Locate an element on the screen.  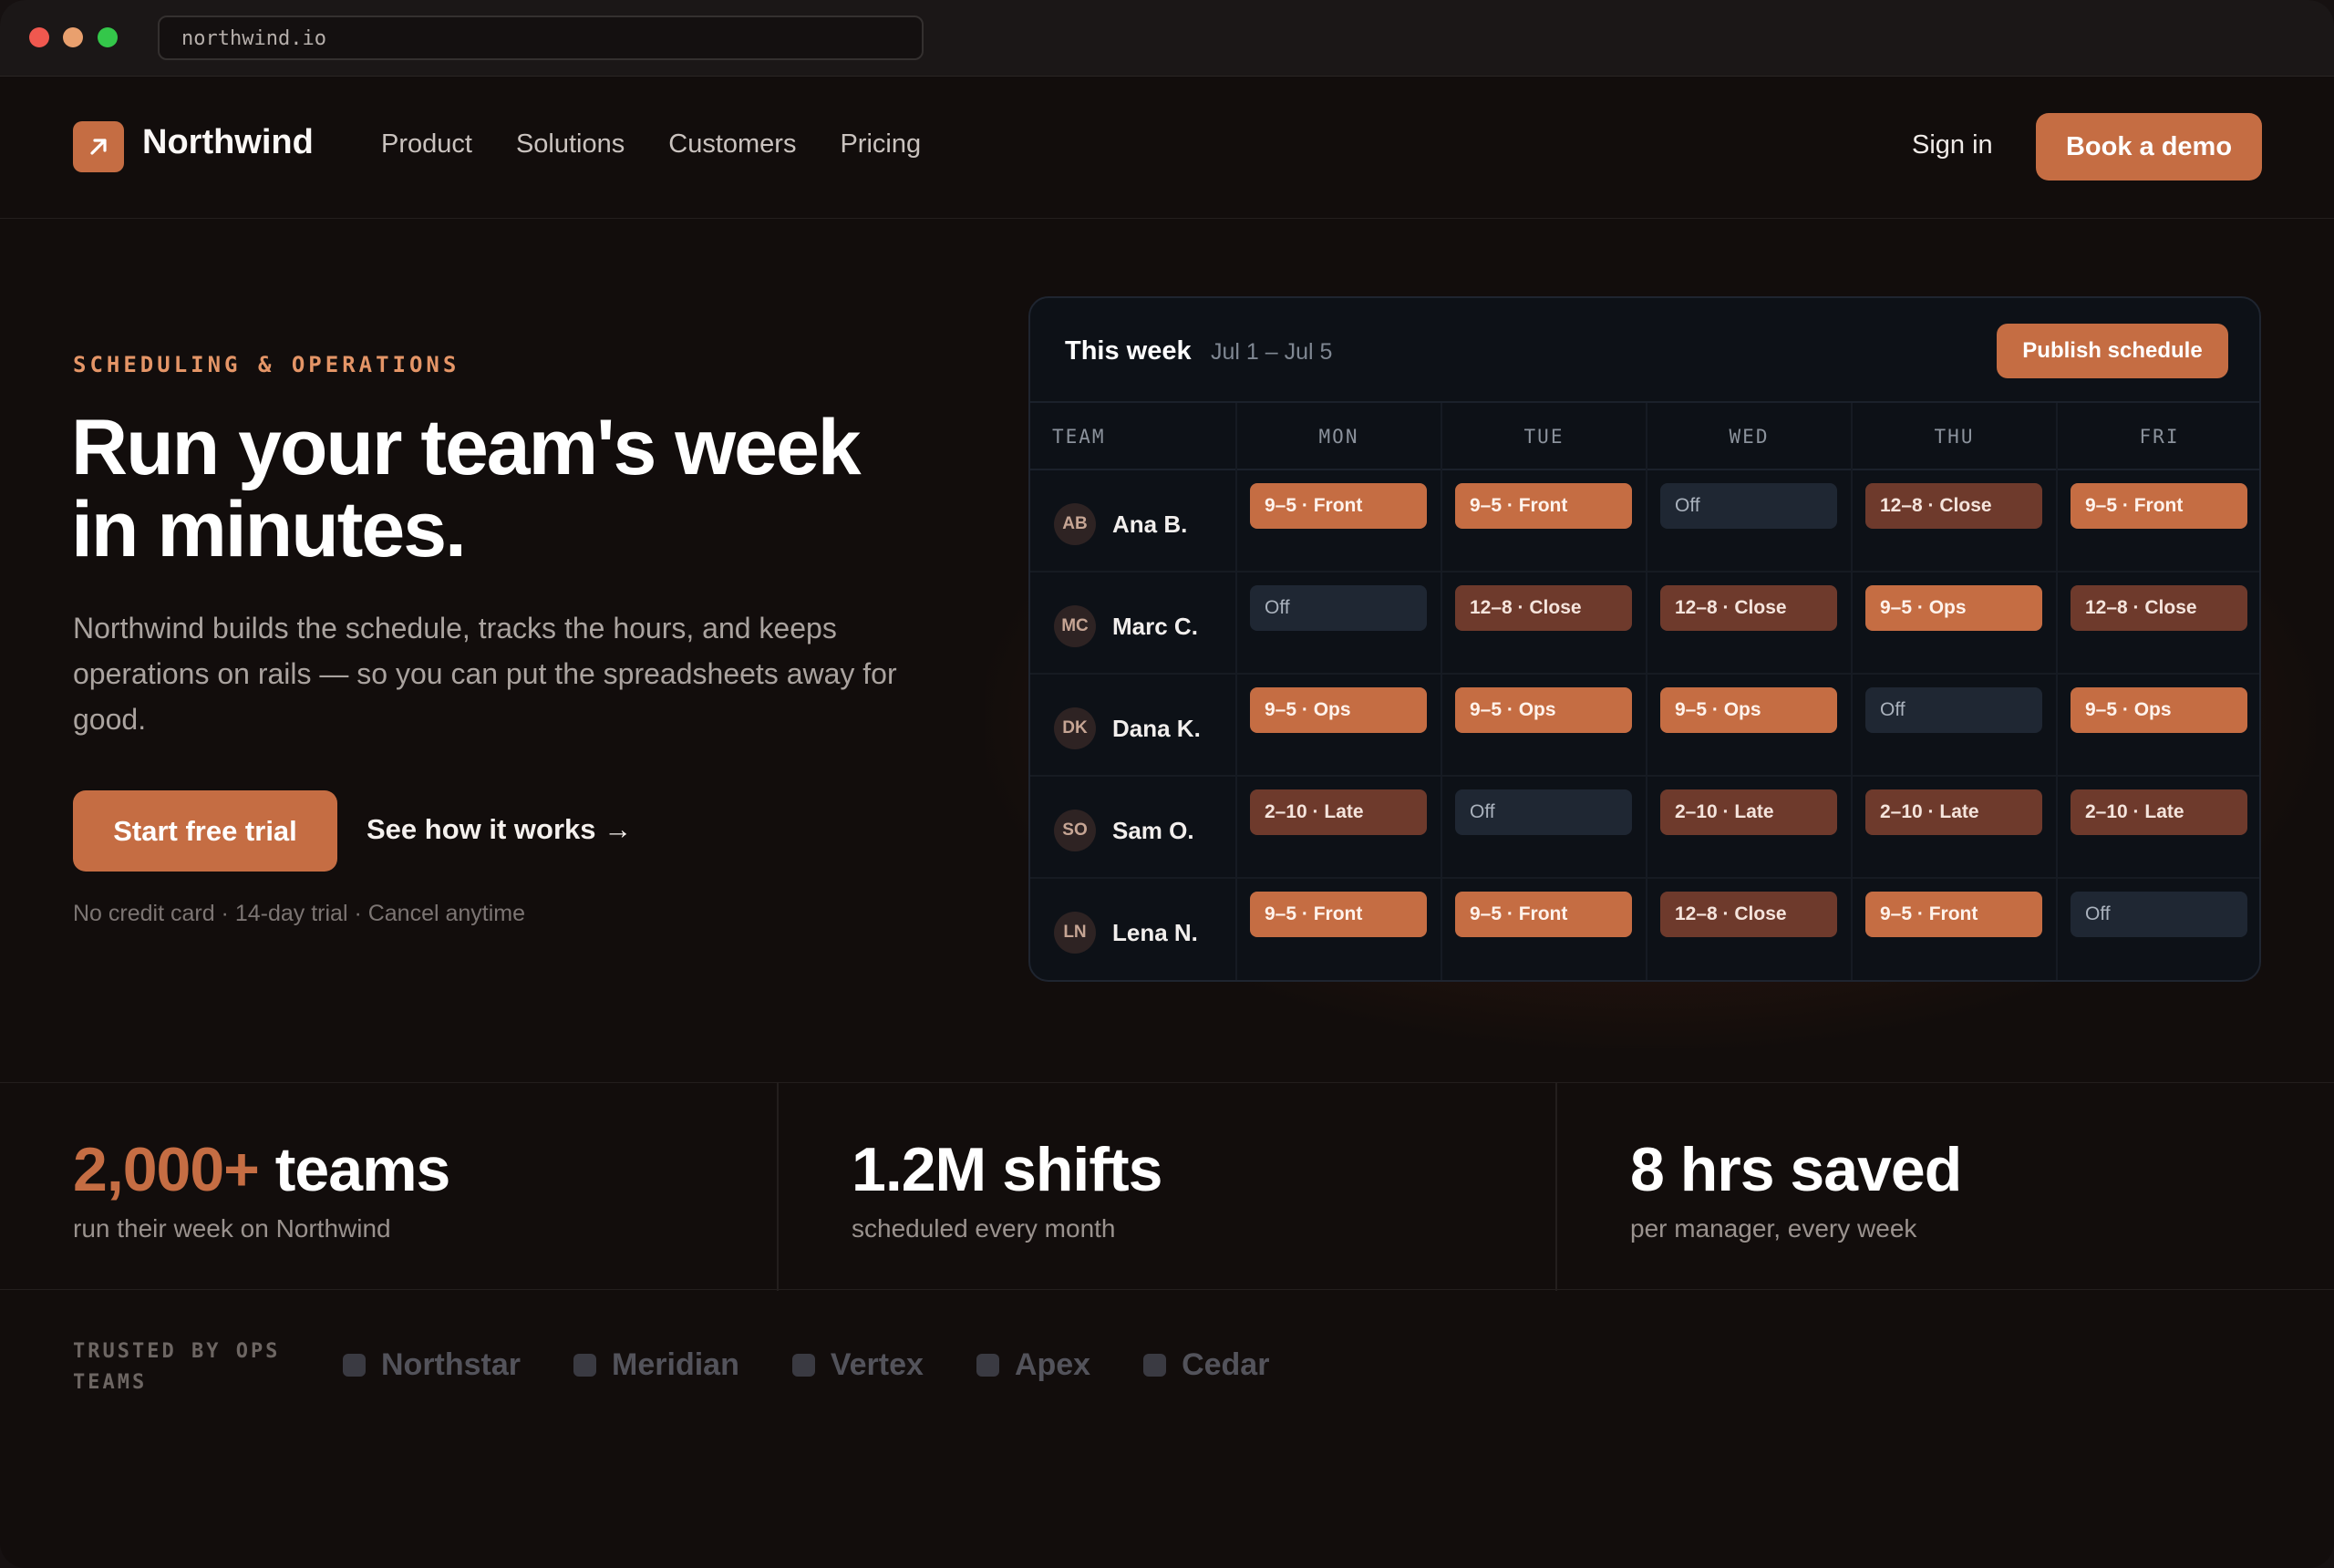
sign-in-link: Sign in is located at coordinates (1953, 145).